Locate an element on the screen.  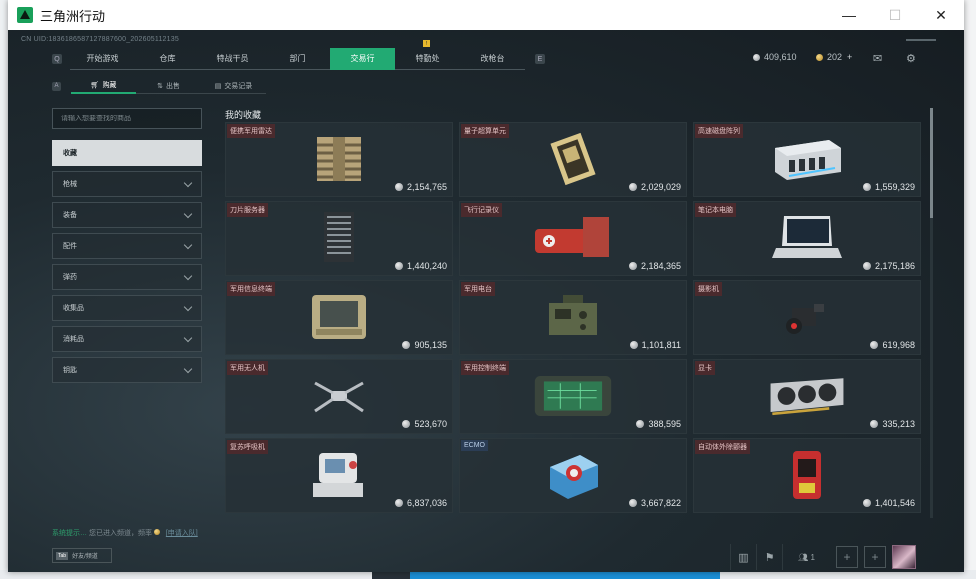
item-card: ECMO 3,667,822 is located at coordinates (573, 475).